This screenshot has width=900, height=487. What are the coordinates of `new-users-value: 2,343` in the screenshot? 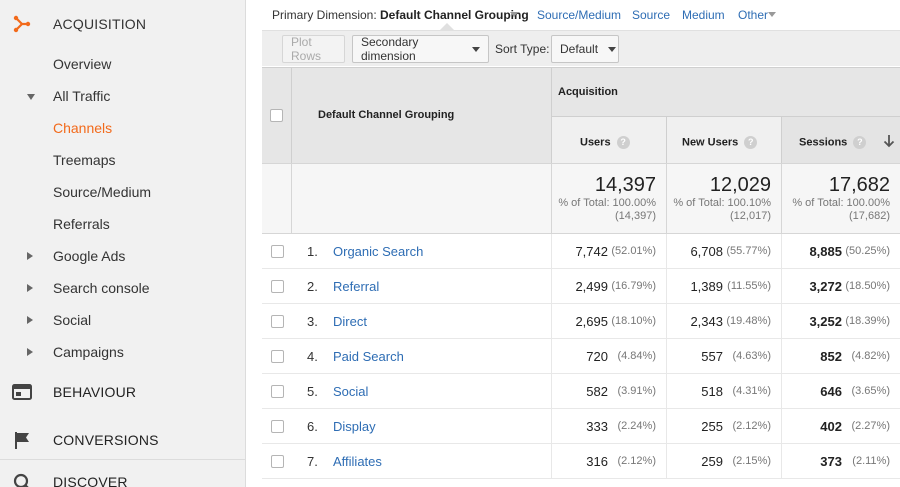 It's located at (706, 321).